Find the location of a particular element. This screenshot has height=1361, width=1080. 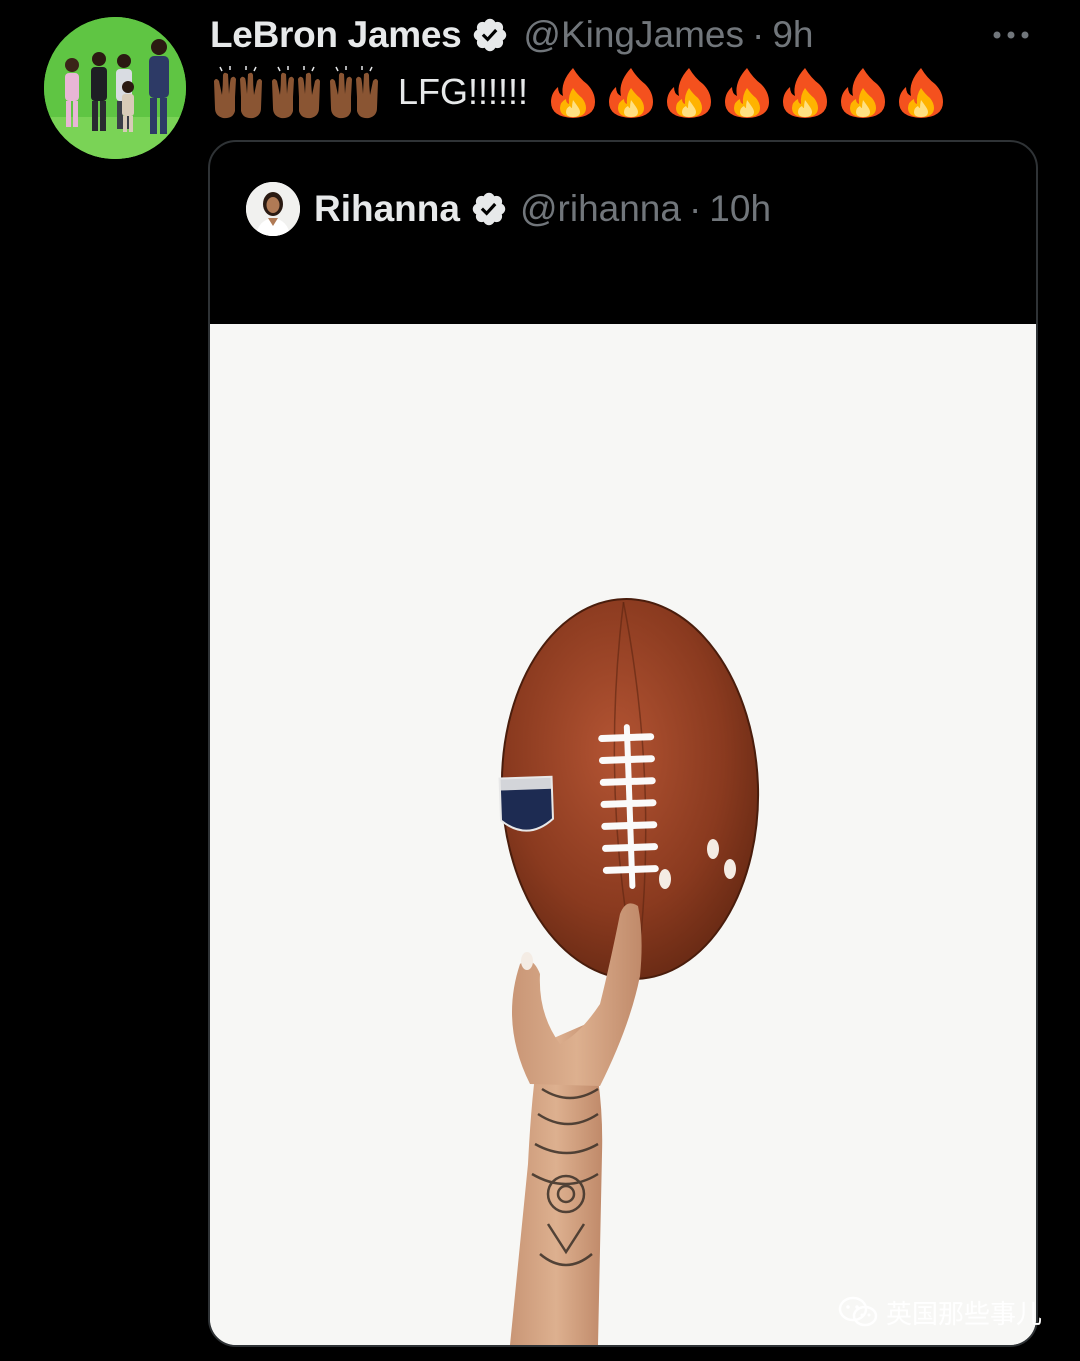

author-name: LeBron James is located at coordinates (336, 35).